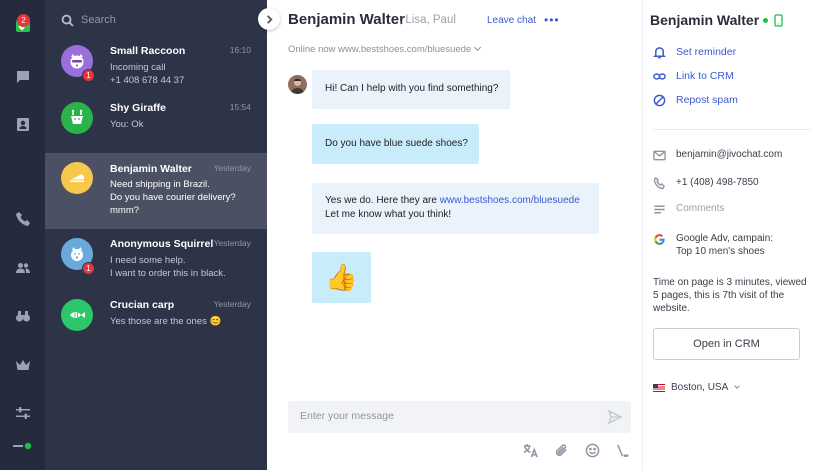  Describe the element at coordinates (151, 169) in the screenshot. I see `chat-name: Benjamin Walter` at that location.